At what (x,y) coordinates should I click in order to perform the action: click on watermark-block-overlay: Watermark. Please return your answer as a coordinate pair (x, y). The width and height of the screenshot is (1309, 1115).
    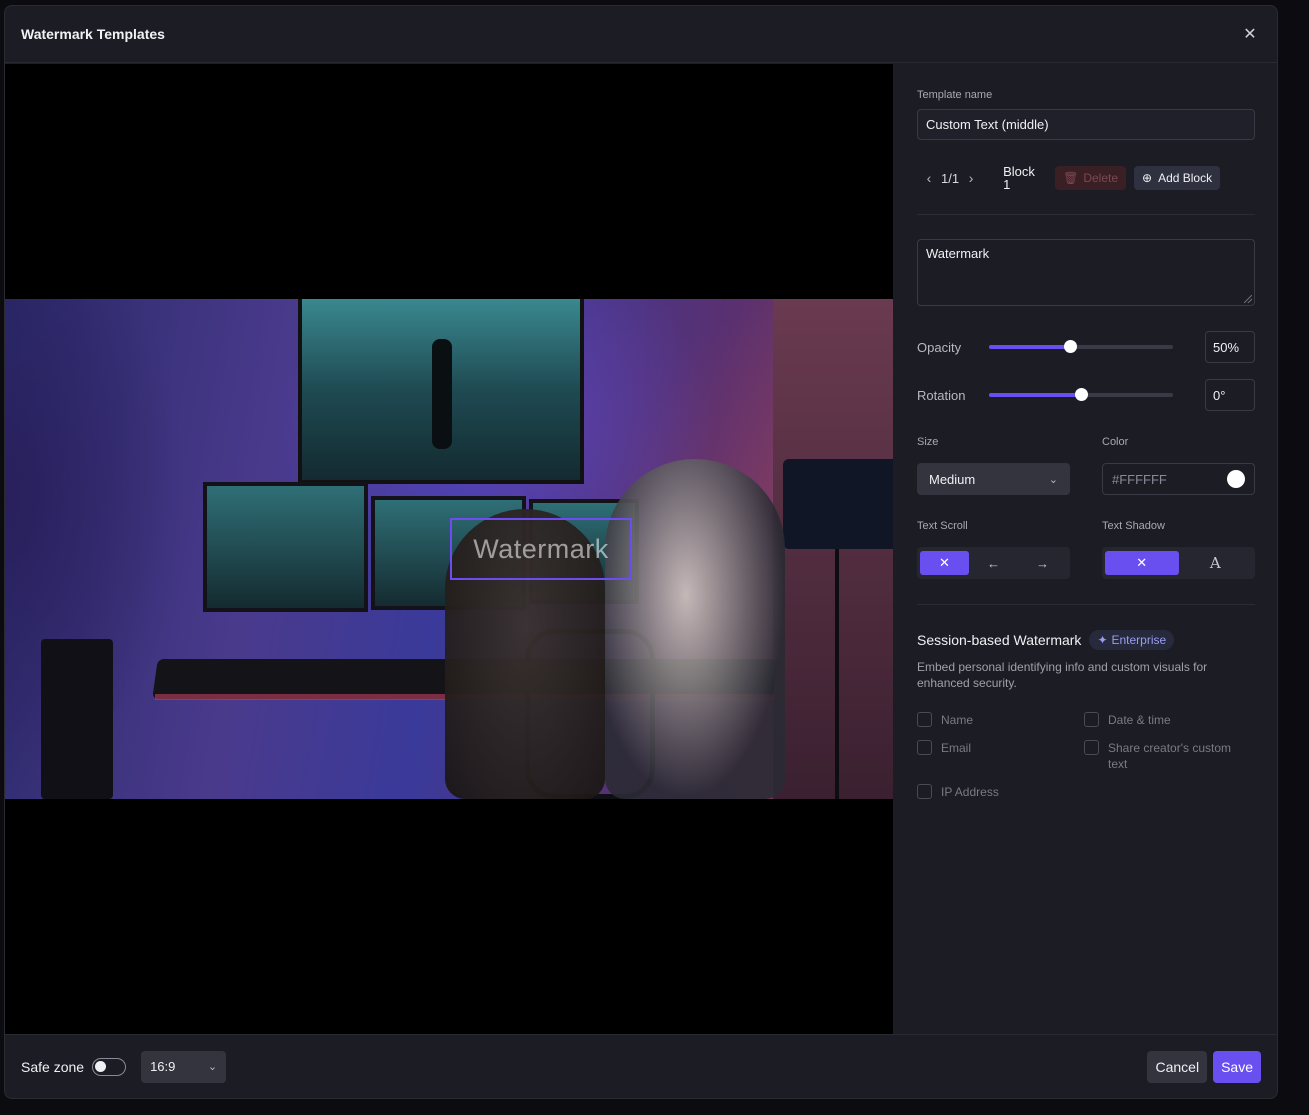
    Looking at the image, I should click on (541, 549).